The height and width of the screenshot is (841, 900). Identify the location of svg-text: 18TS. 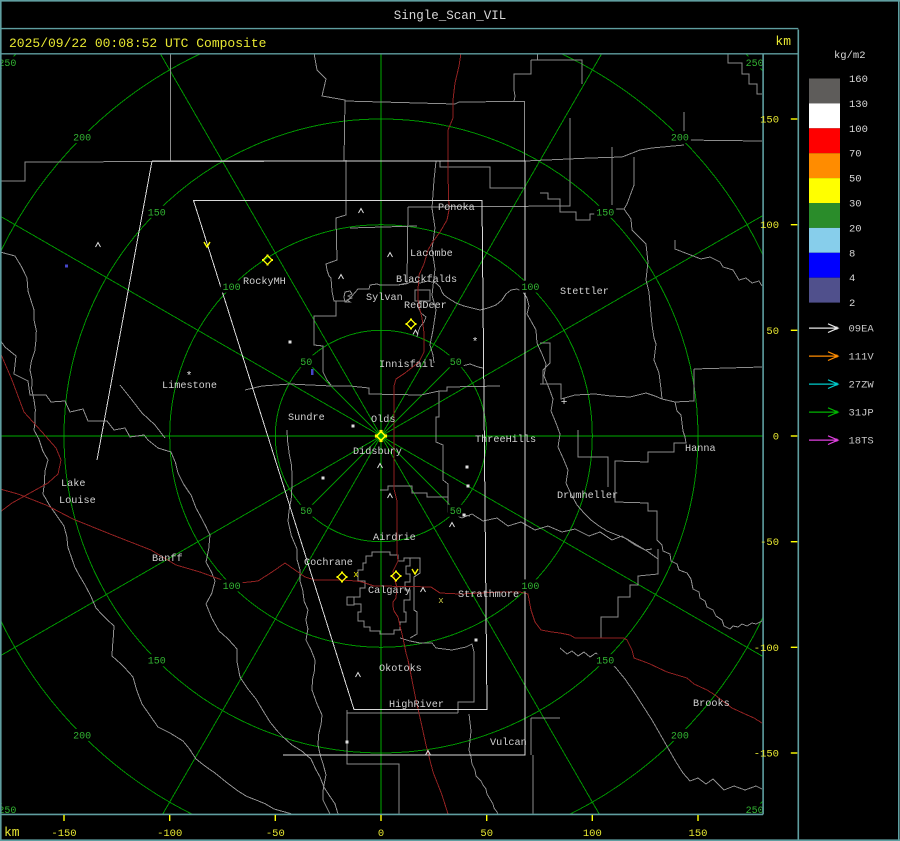
(861, 442).